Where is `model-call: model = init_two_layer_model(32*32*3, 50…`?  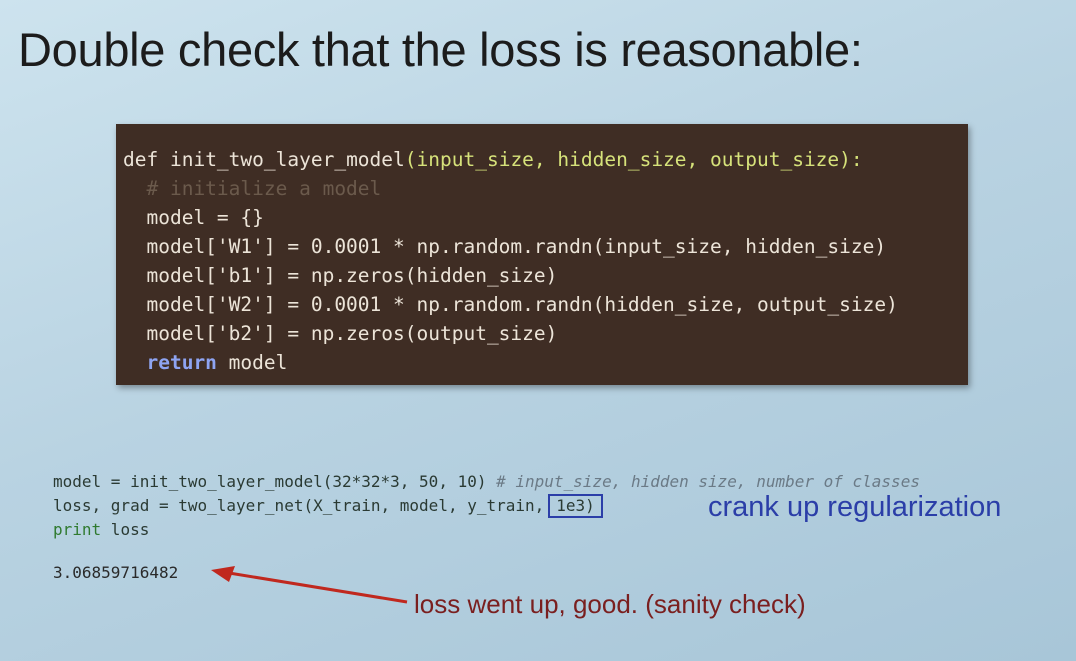
model-call: model = init_two_layer_model(32*32*3, 50… is located at coordinates (275, 481).